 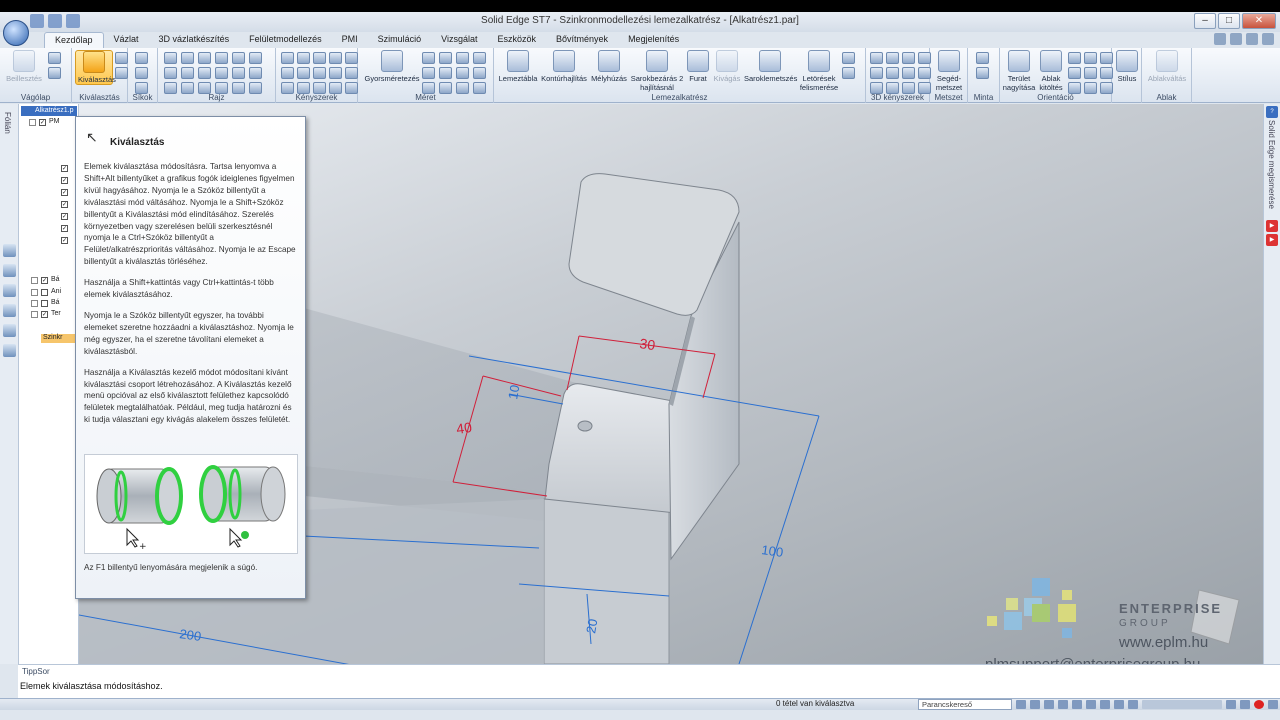 What do you see at coordinates (1273, 704) in the screenshot?
I see `capture-icon` at bounding box center [1273, 704].